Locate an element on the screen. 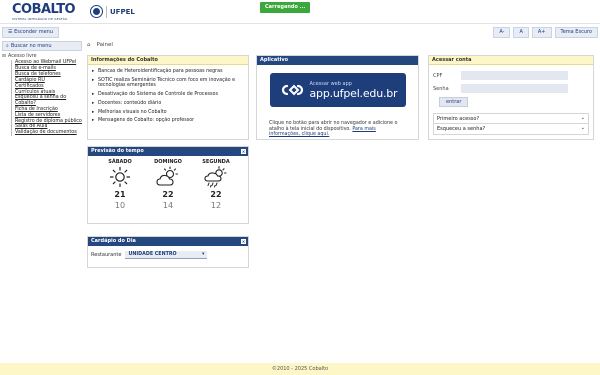 The width and height of the screenshot is (600, 375). weather-panel-title: Previsão do tempo is located at coordinates (117, 151).